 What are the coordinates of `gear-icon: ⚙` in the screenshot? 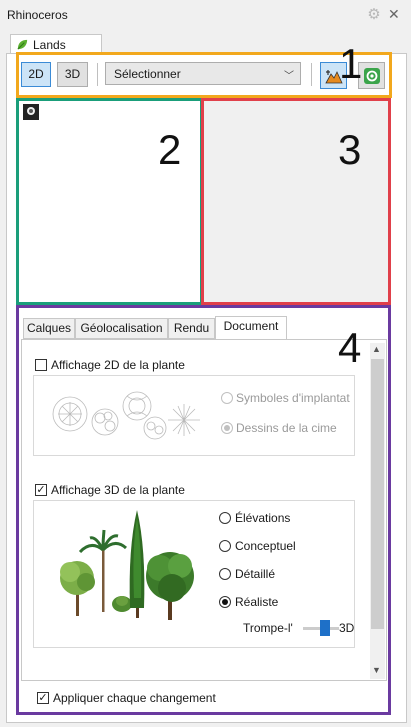 It's located at (374, 15).